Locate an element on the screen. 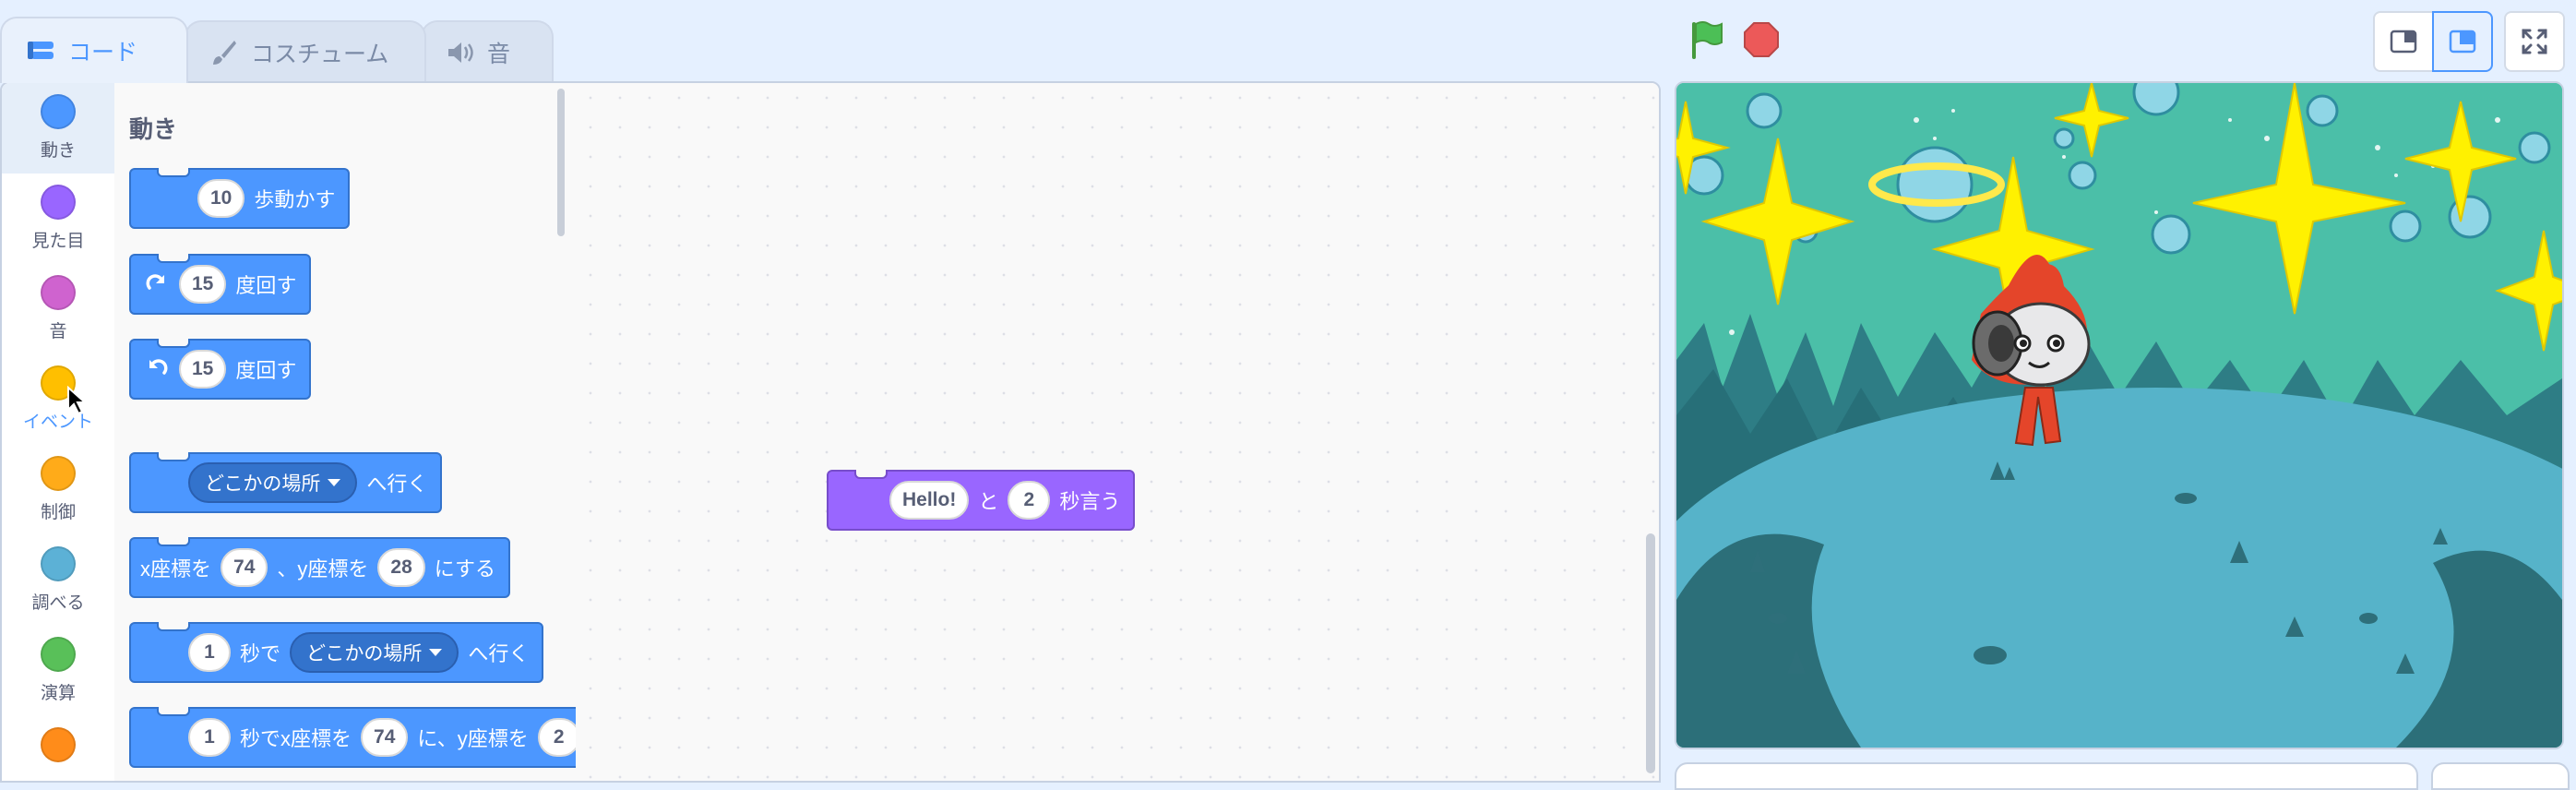 The image size is (2576, 790). glide-target-dropdown: どこかの場所 is located at coordinates (375, 652).